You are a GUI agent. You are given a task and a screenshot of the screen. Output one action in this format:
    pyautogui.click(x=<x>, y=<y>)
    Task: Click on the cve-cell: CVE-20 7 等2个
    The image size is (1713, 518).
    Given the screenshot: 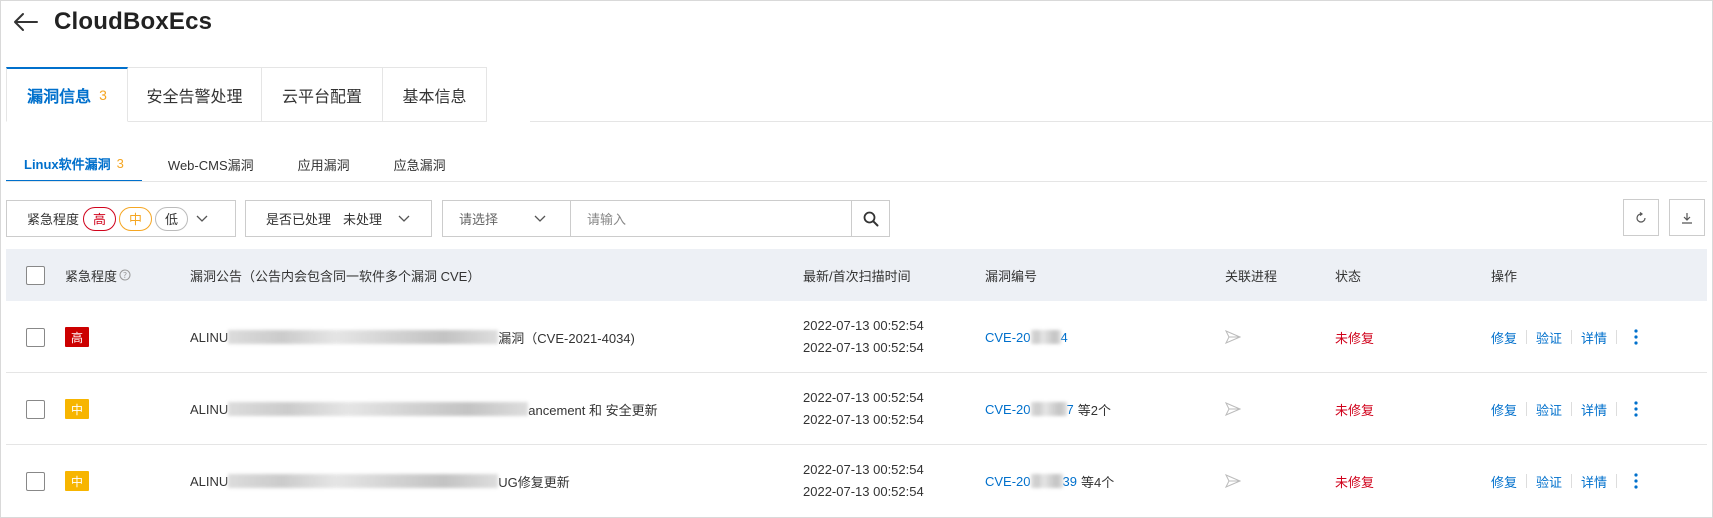 What is the action you would take?
    pyautogui.click(x=1048, y=409)
    